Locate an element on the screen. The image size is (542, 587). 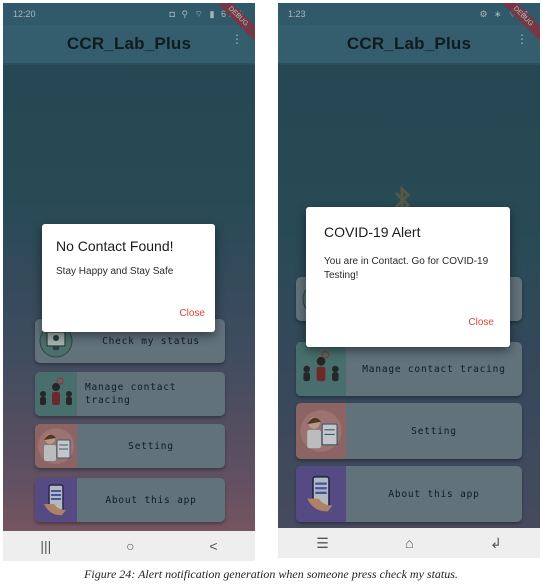
home-button: ○ is located at coordinates (130, 546).